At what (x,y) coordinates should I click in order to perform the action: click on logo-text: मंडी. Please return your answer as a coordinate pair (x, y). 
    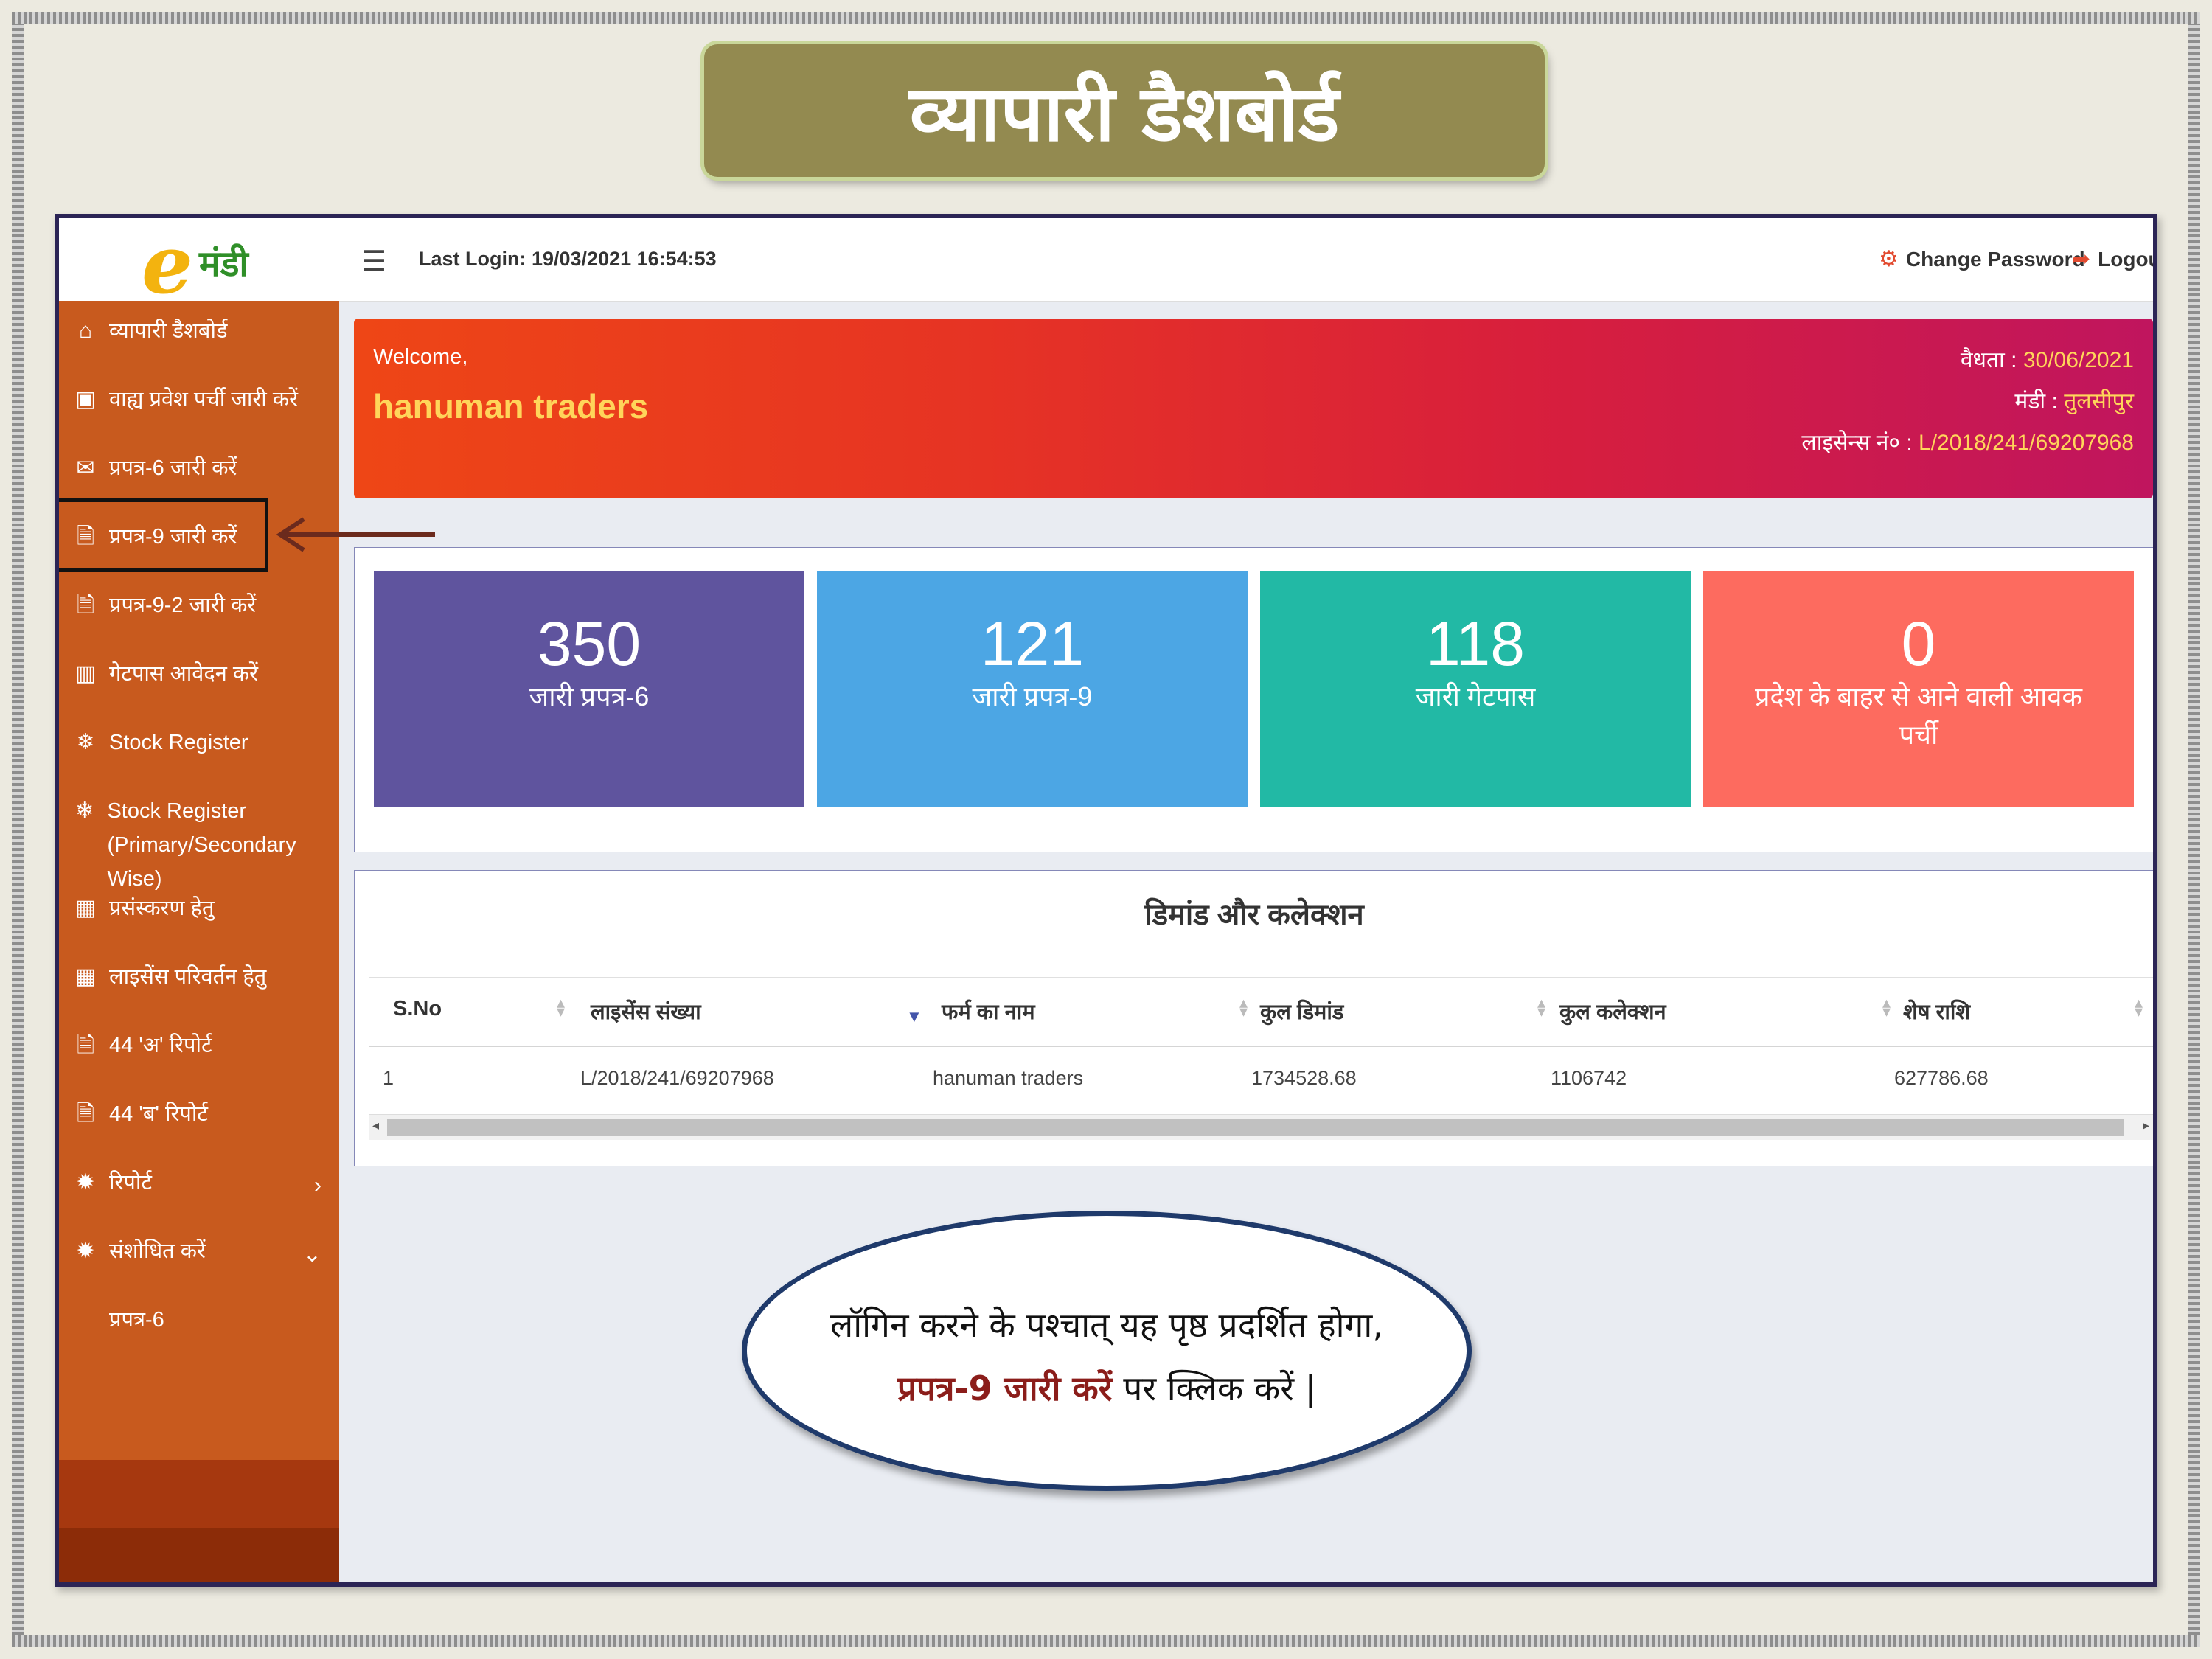
    Looking at the image, I should click on (223, 264).